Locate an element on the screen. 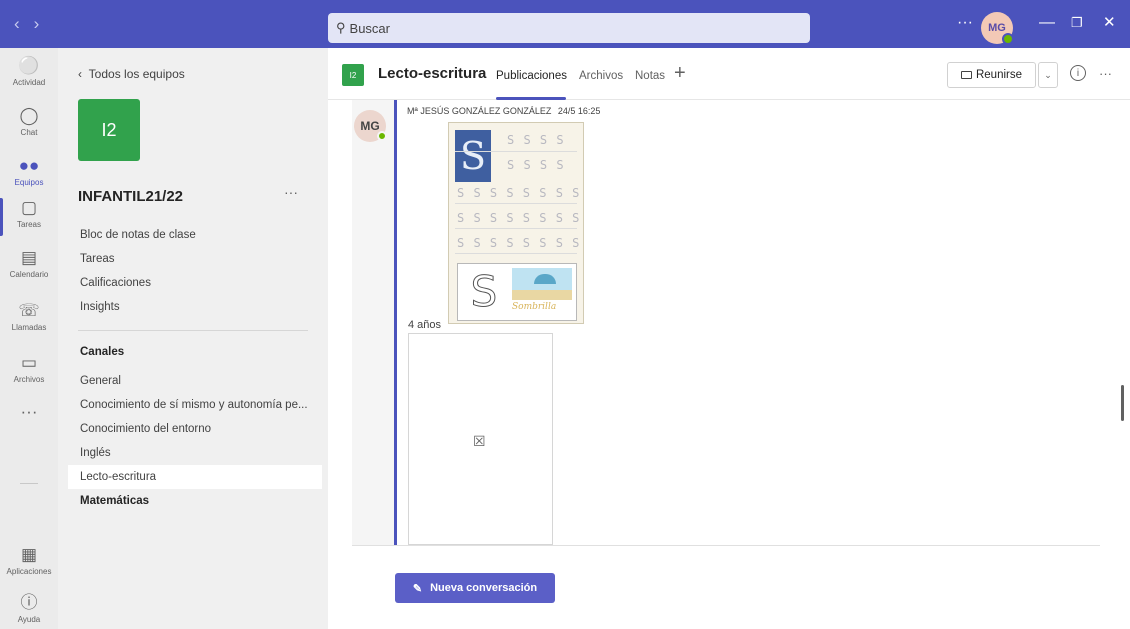  rail-item-calendar: ▤ Calendario is located at coordinates (29, 263).